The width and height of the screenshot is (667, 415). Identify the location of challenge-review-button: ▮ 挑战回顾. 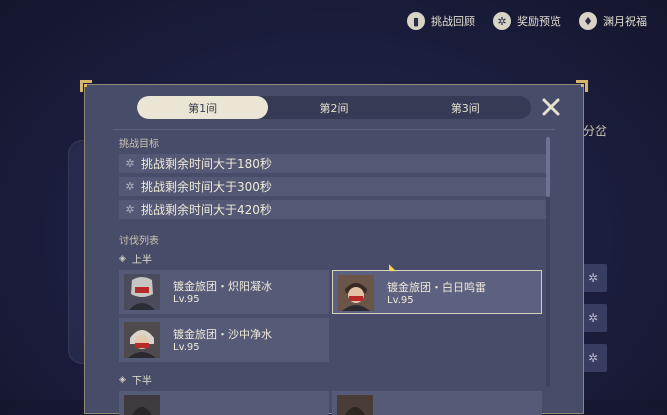
(441, 21).